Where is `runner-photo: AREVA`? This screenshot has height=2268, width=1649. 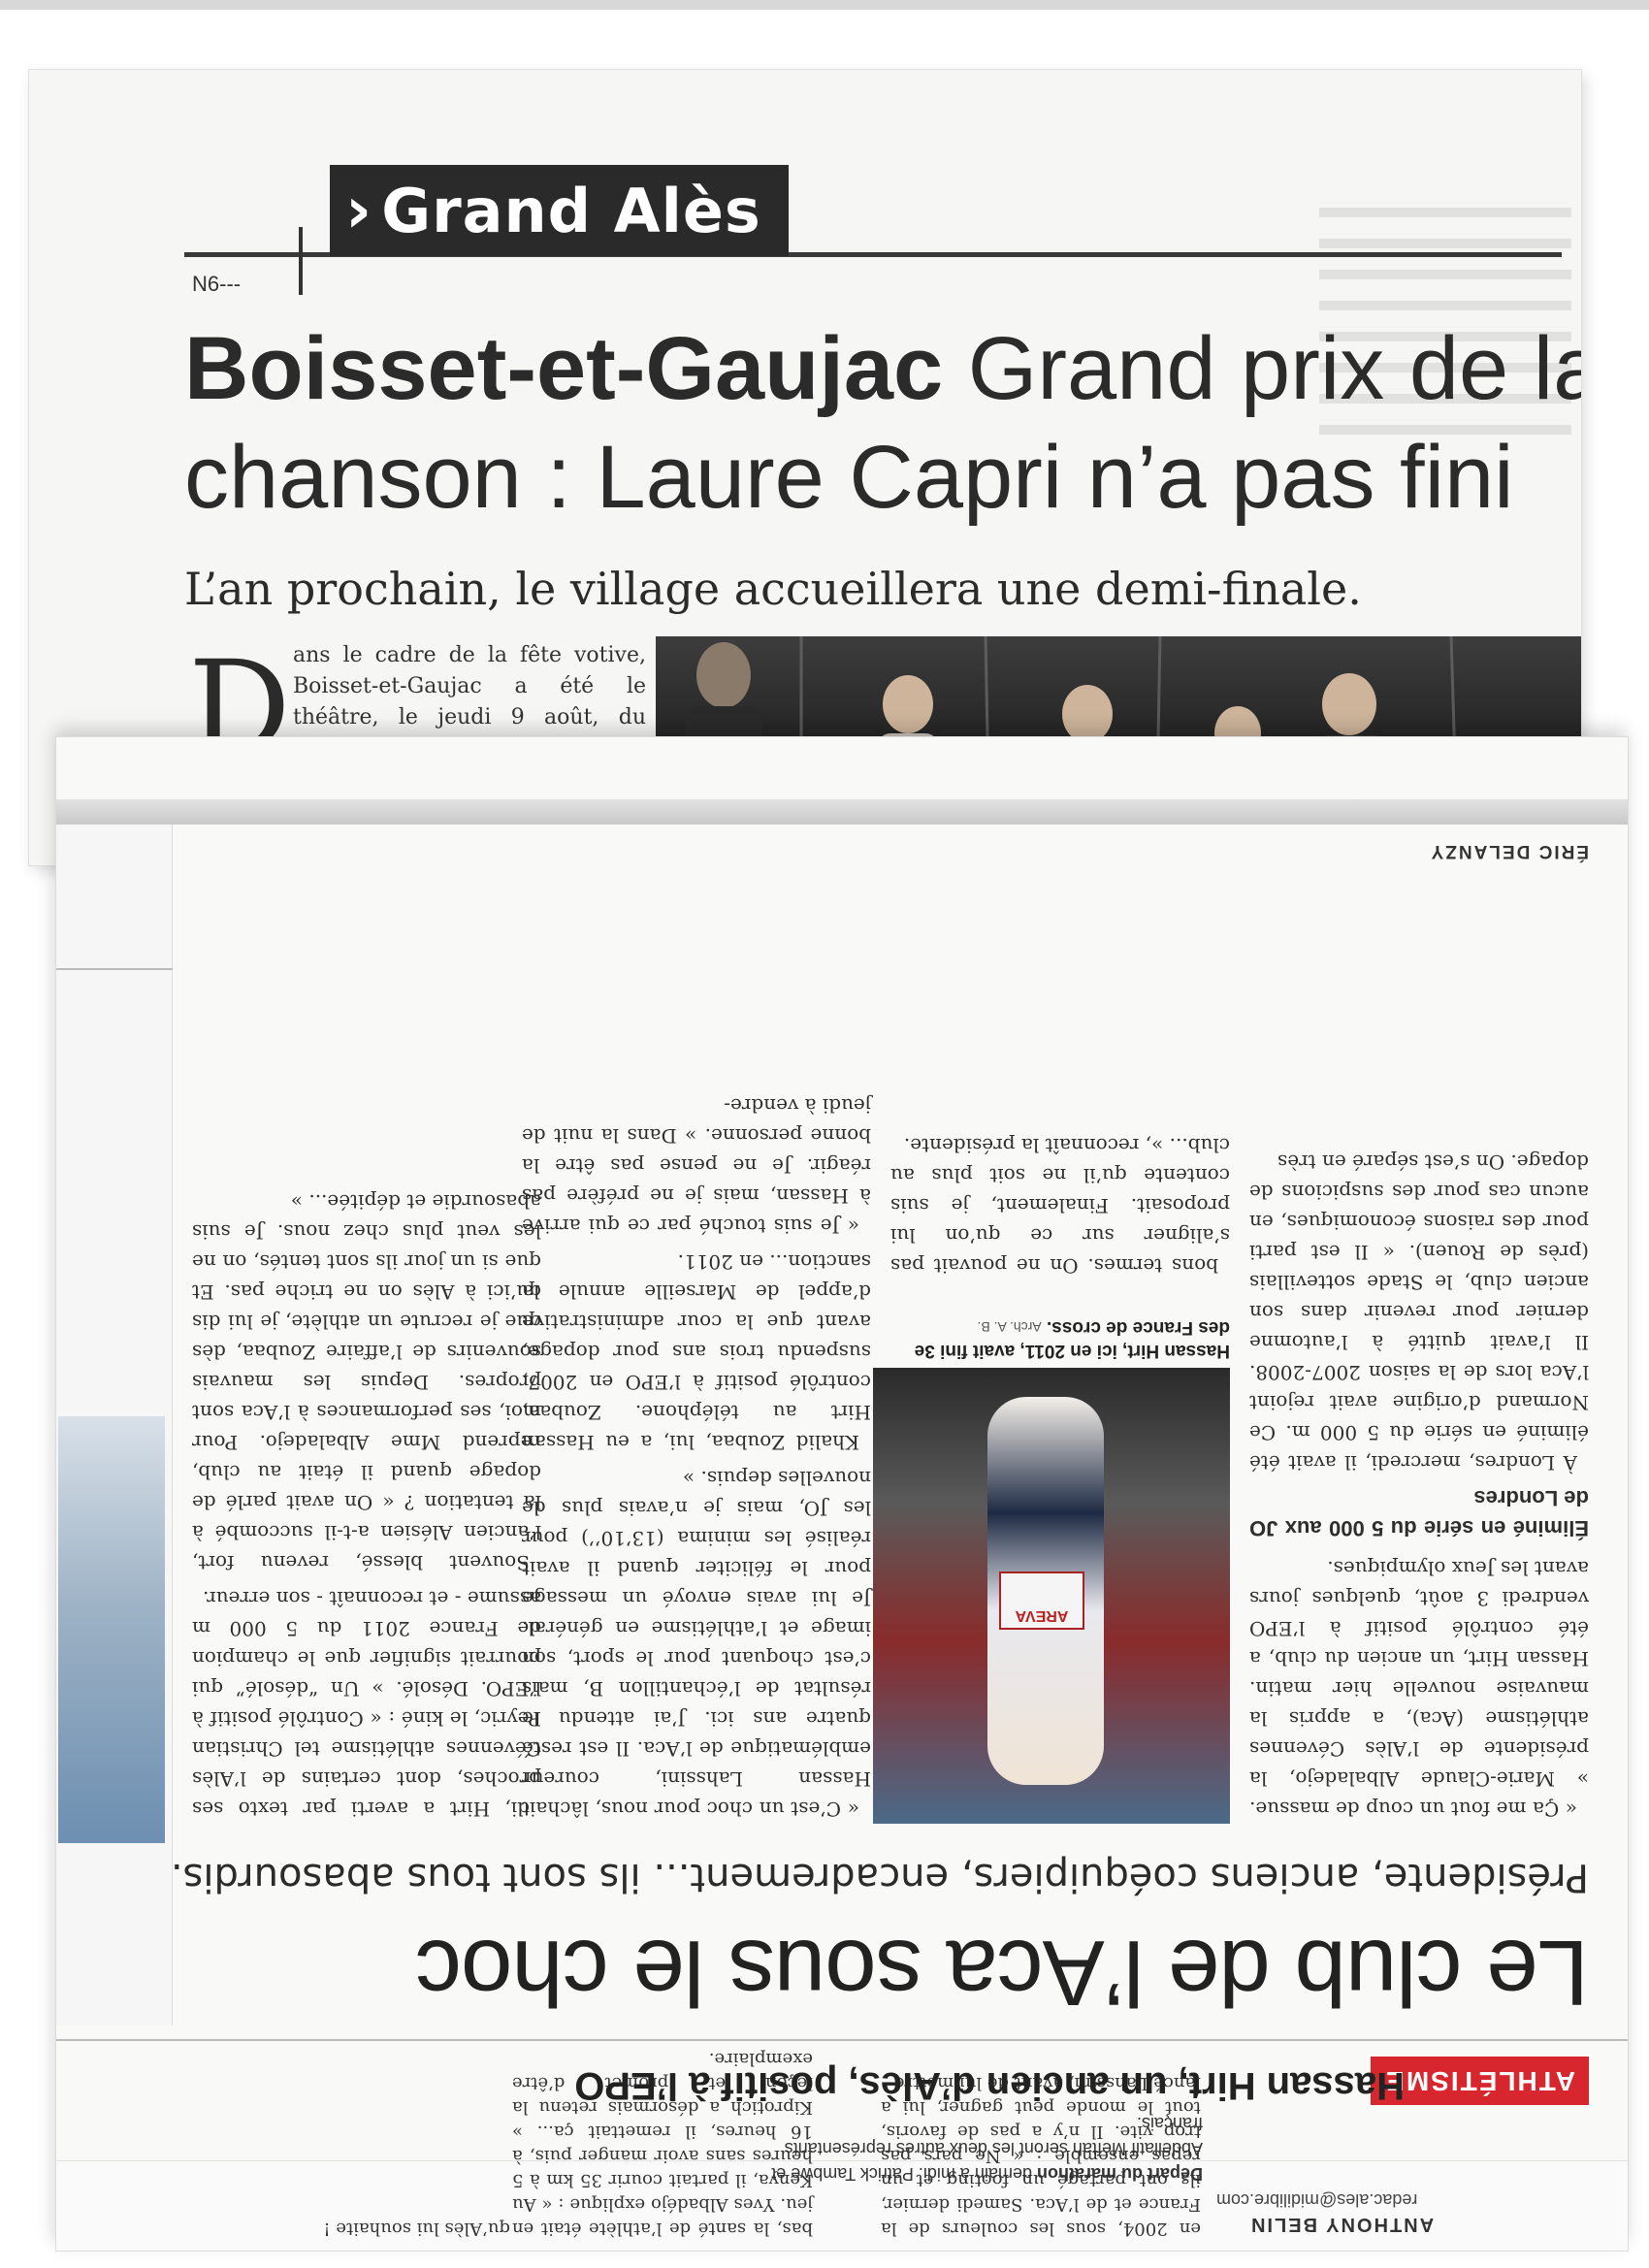
runner-photo: AREVA is located at coordinates (1051, 1596).